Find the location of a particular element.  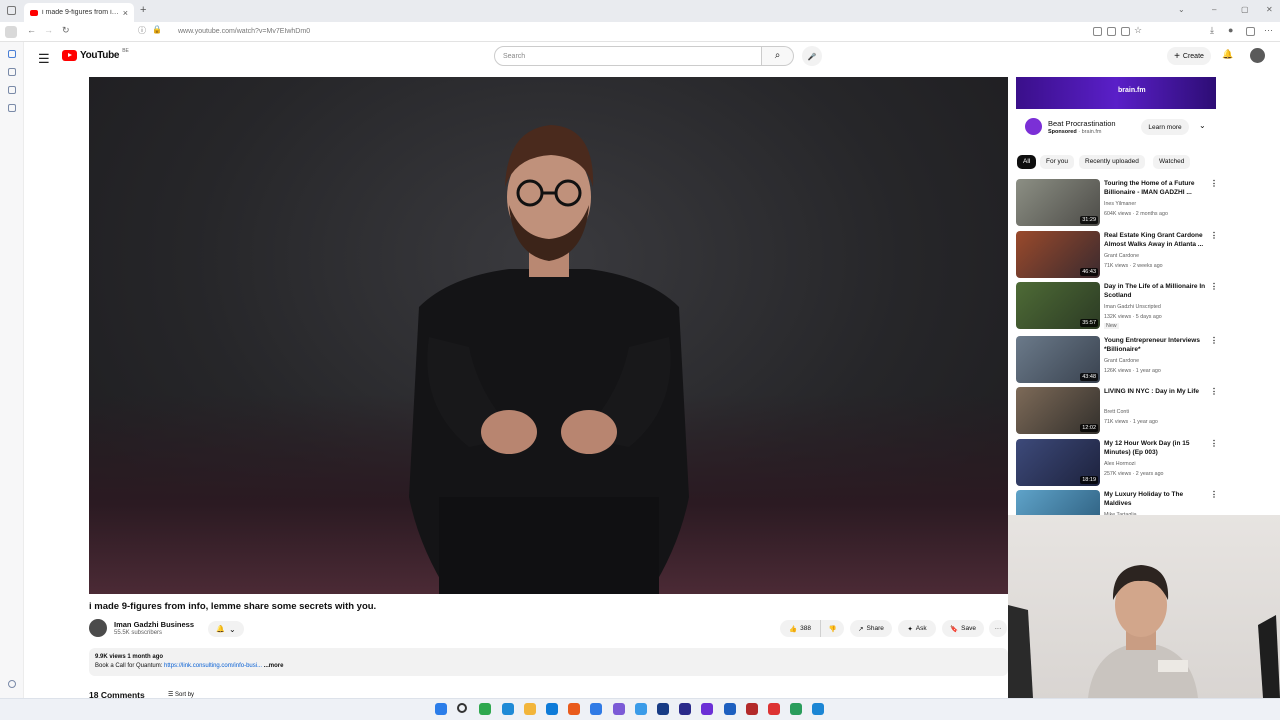

learn-more-button: Learn more is located at coordinates (1165, 127).